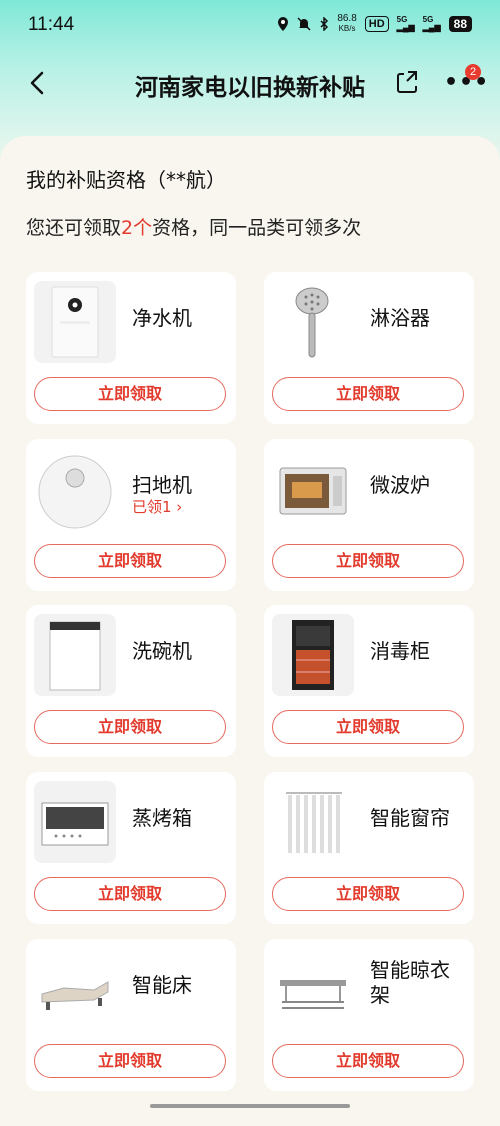  Describe the element at coordinates (126, 180) in the screenshot. I see `eligibility-title: 我的补贴资格（**航）` at that location.